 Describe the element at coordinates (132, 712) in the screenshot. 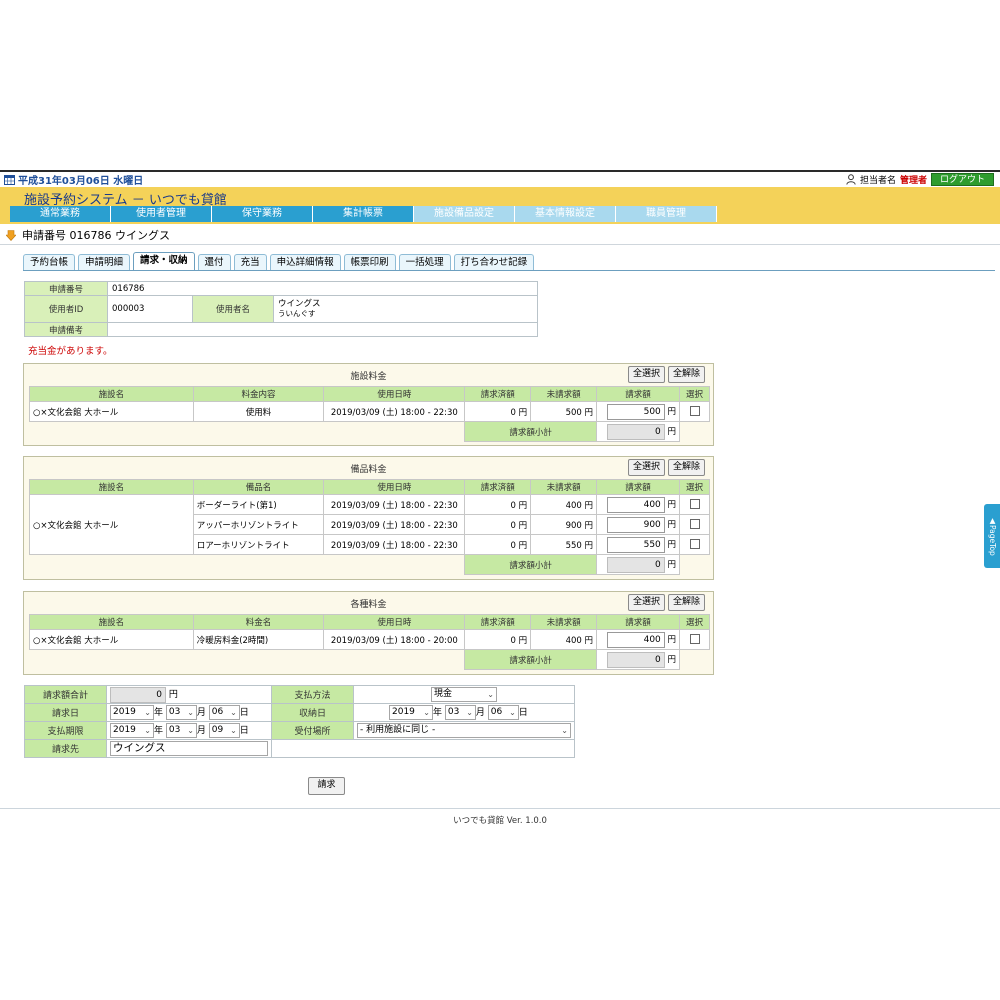

I see `bill-year-select: 2019 ⌄` at that location.